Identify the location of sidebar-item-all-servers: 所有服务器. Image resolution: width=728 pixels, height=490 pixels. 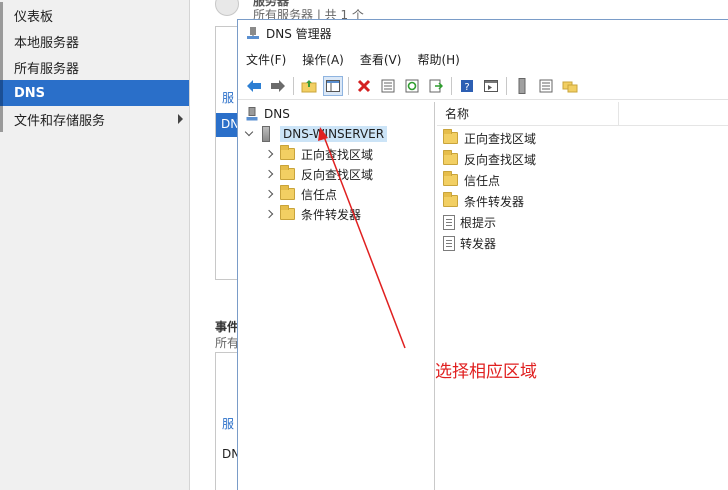
(94, 67).